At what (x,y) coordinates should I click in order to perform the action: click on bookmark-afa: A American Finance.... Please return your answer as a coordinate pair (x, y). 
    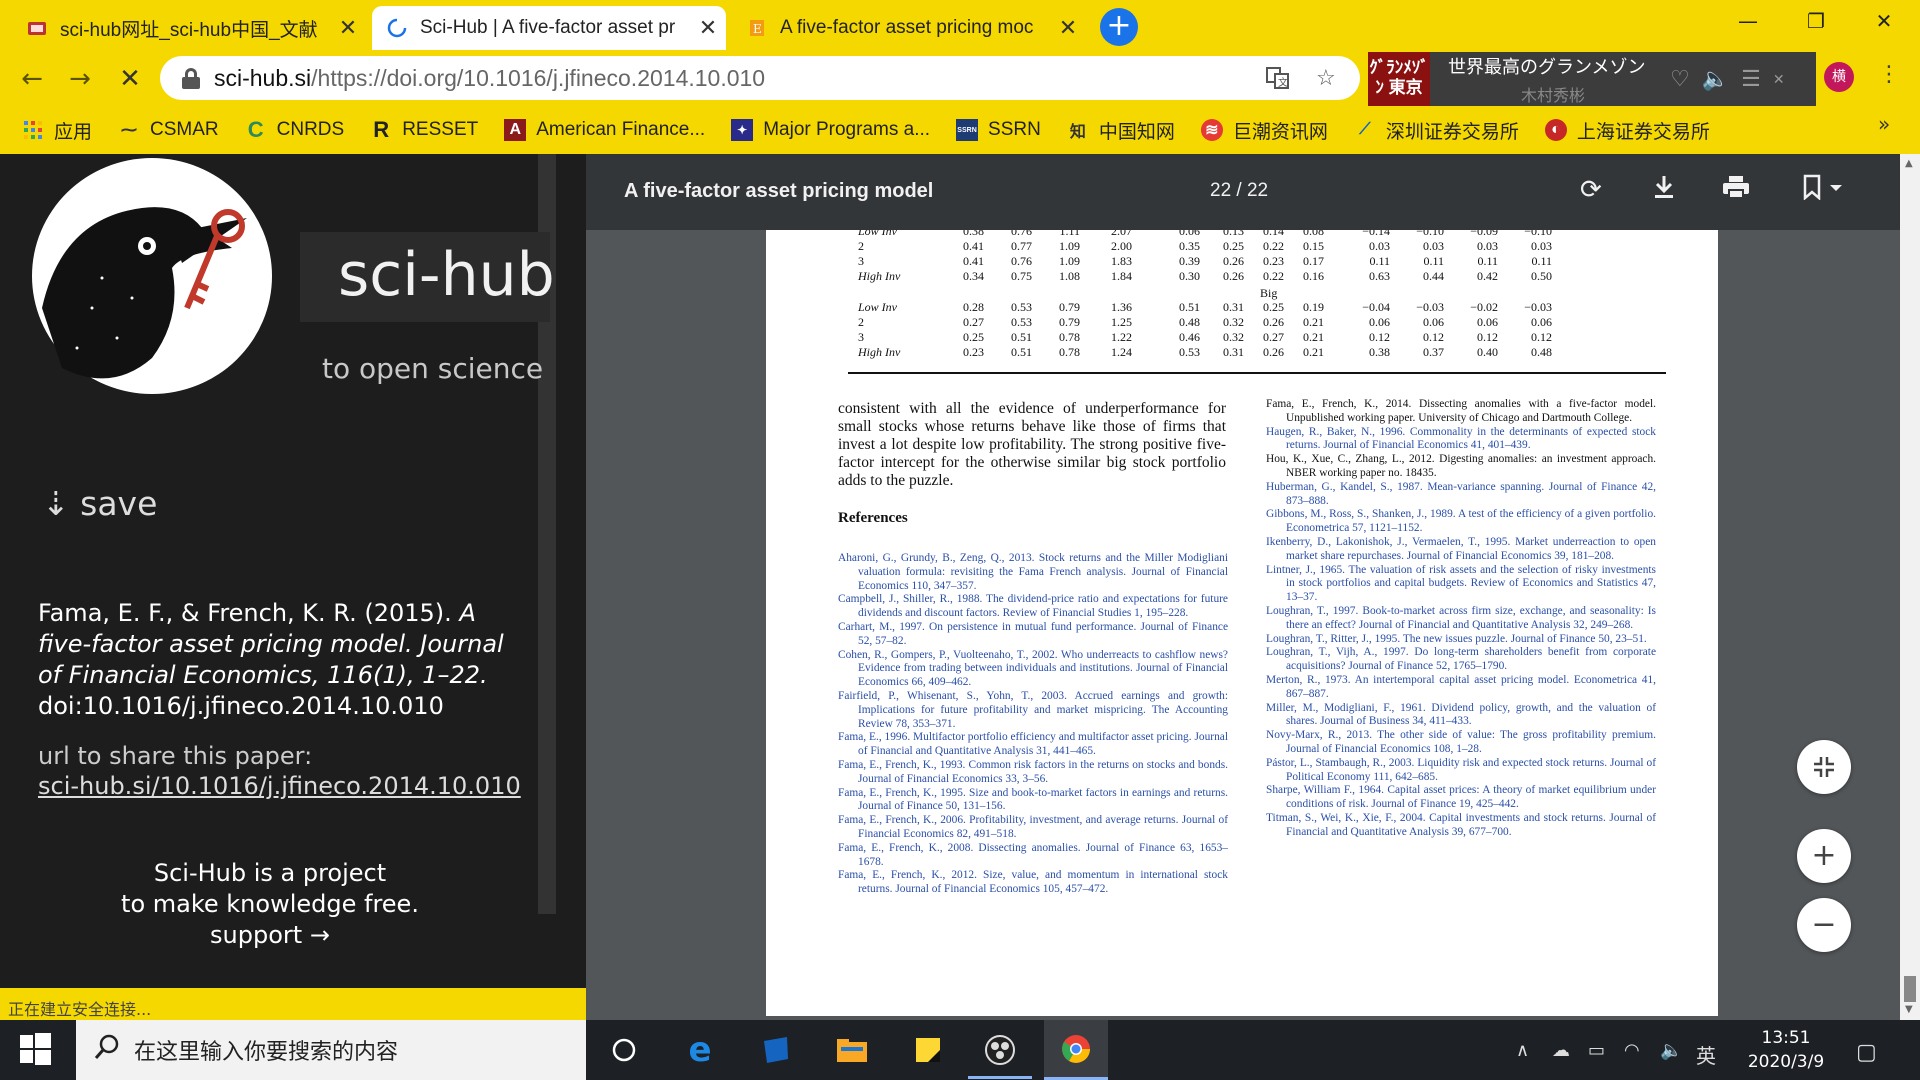
    Looking at the image, I should click on (604, 130).